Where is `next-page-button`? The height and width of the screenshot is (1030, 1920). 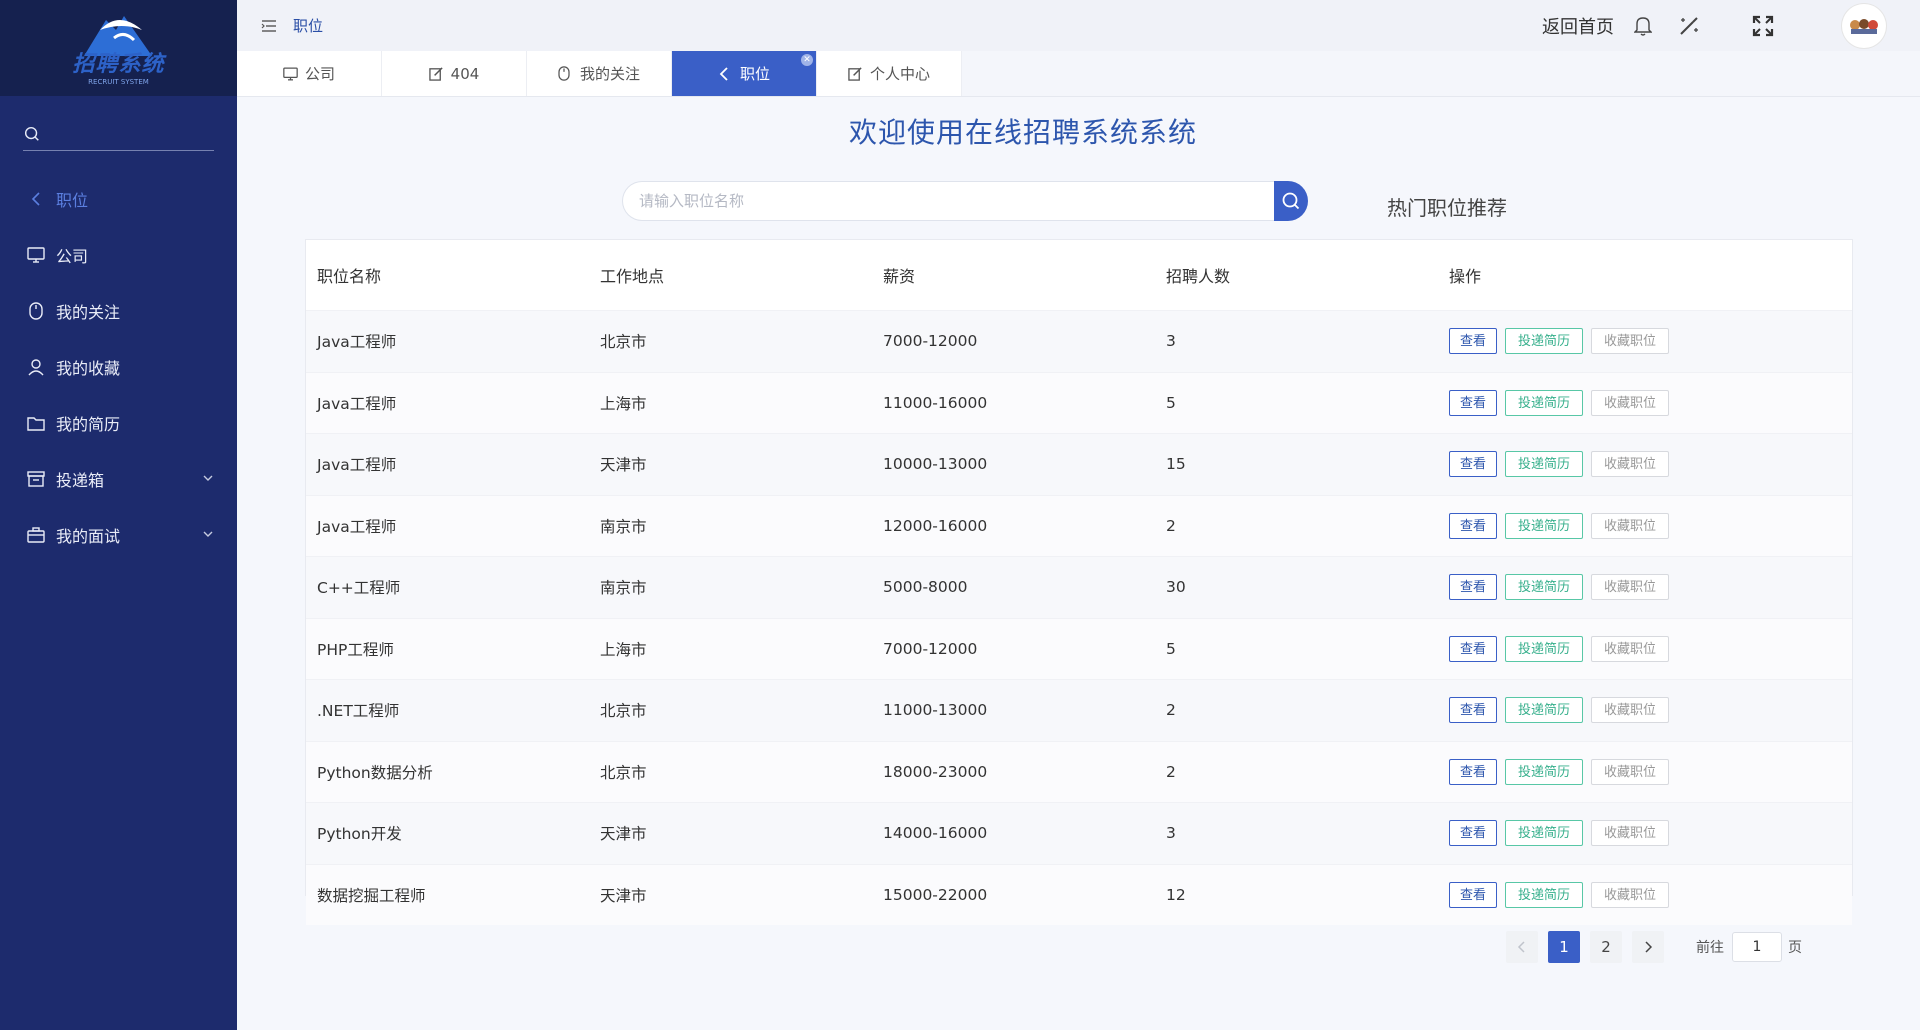 next-page-button is located at coordinates (1648, 947).